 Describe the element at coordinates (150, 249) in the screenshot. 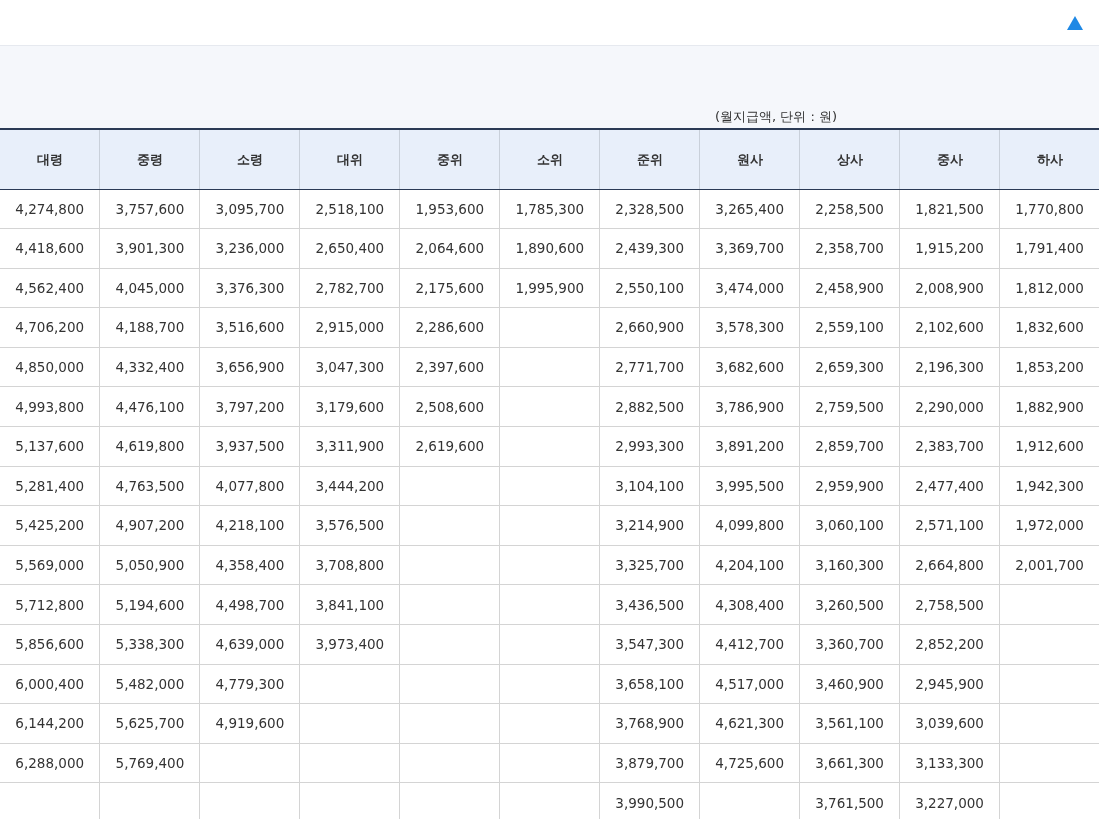

I see `table-cell-text: 3,901,300` at that location.